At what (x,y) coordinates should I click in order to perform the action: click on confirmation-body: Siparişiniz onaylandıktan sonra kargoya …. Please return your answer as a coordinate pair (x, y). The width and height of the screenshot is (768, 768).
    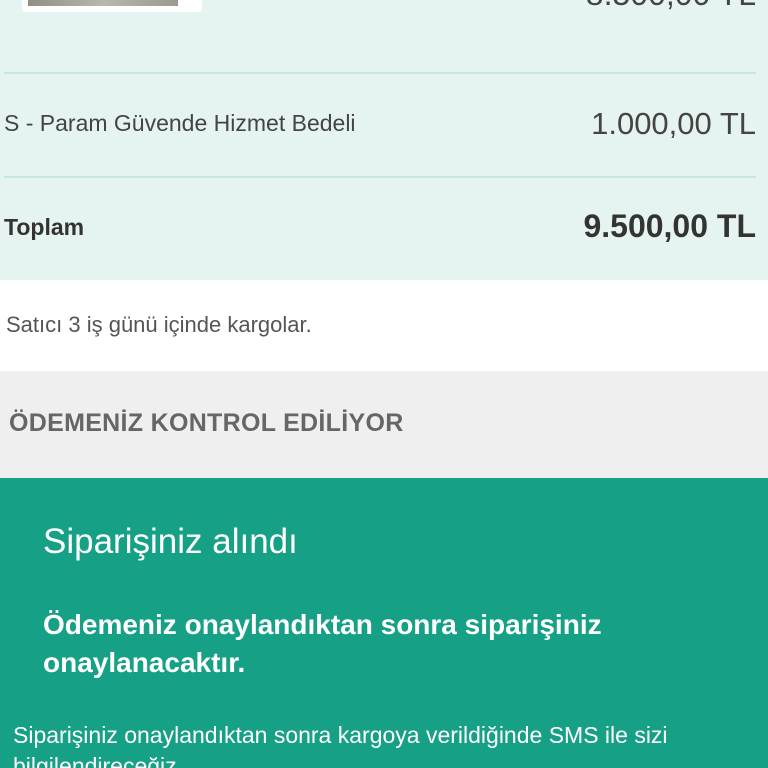
    Looking at the image, I should click on (340, 745).